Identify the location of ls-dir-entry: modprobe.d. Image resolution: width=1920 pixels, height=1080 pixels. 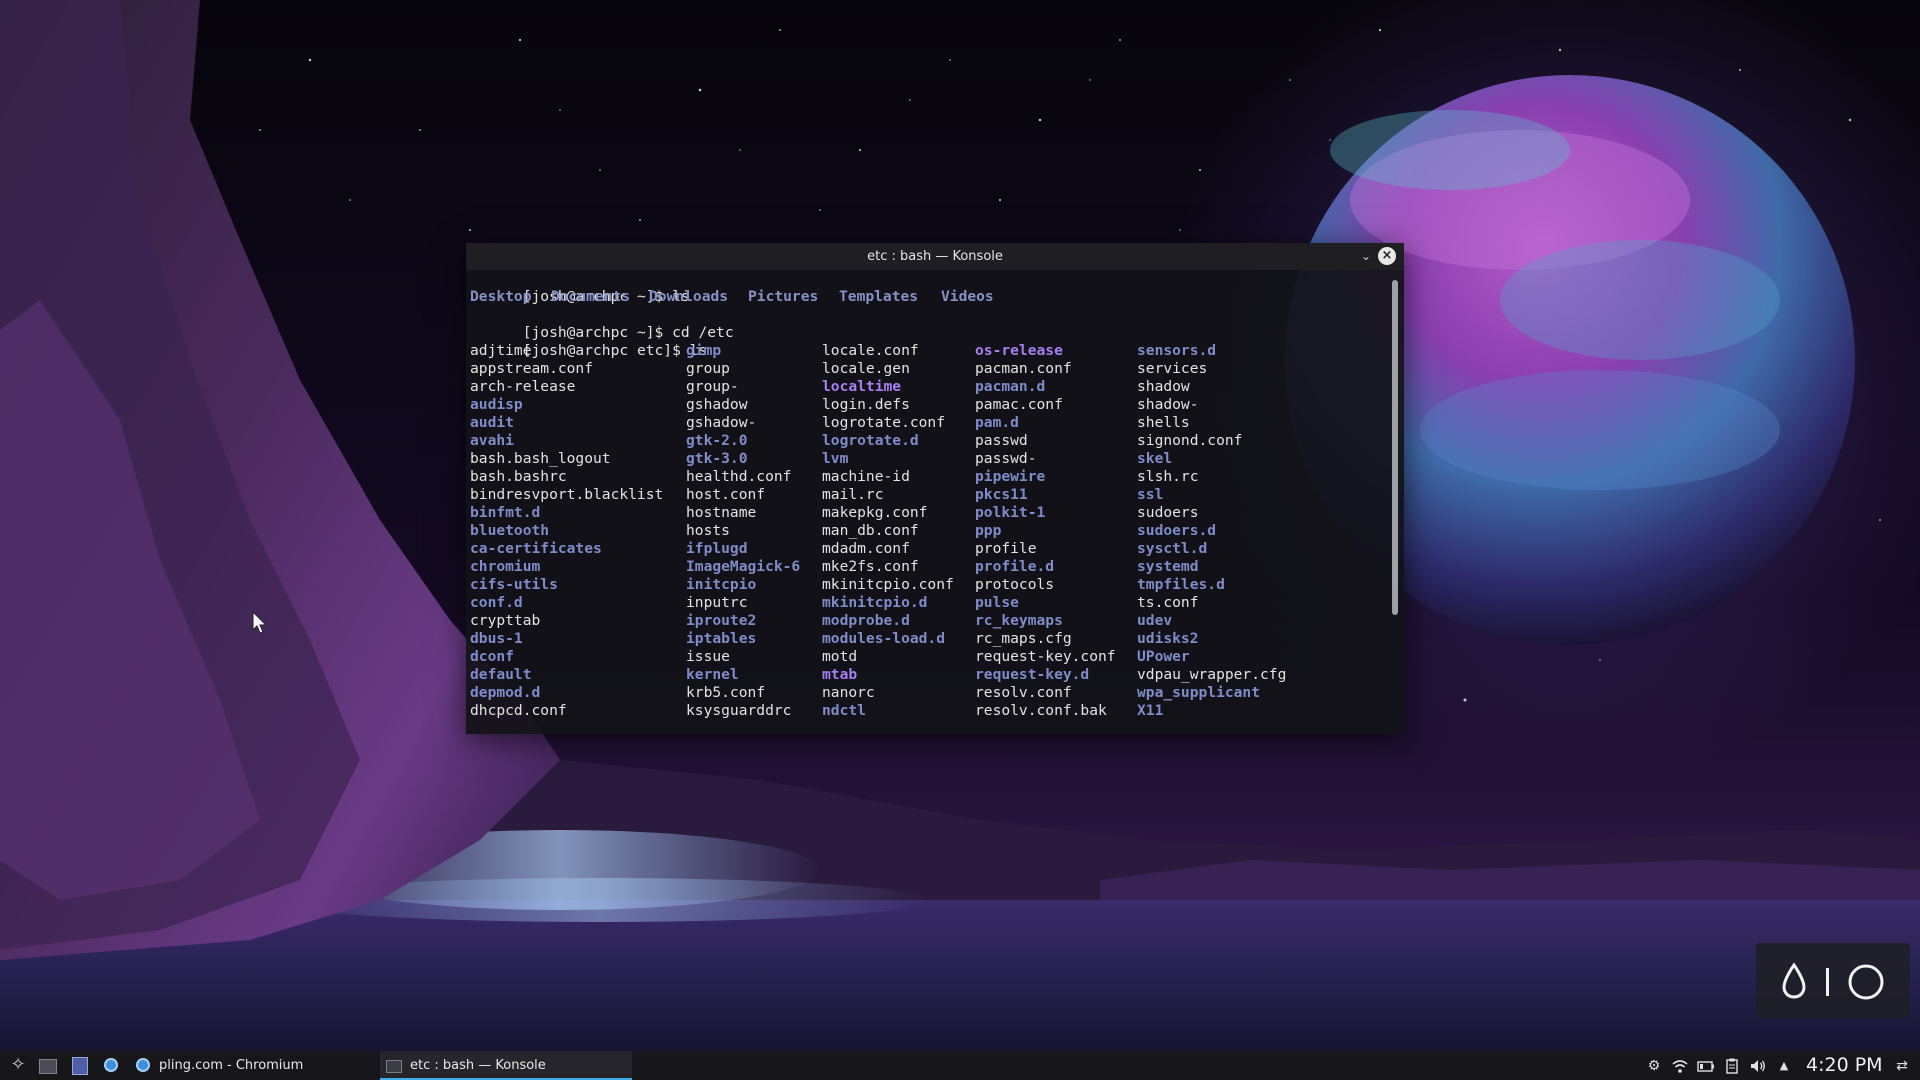
(866, 620).